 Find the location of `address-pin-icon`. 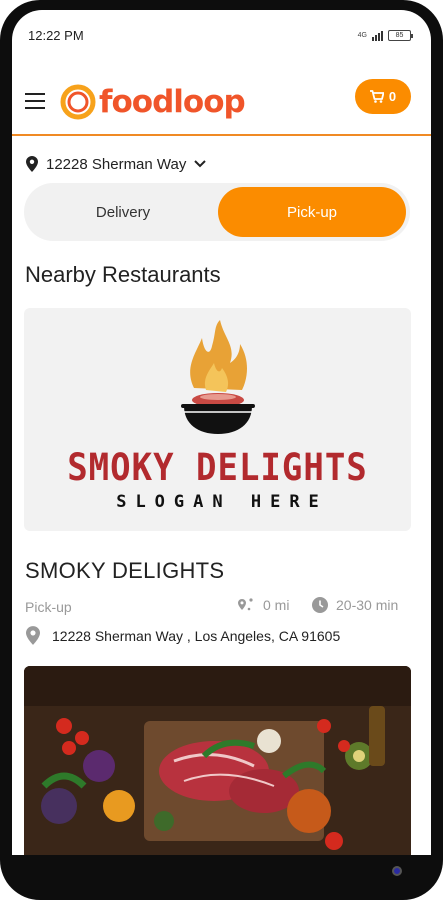

address-pin-icon is located at coordinates (33, 635).